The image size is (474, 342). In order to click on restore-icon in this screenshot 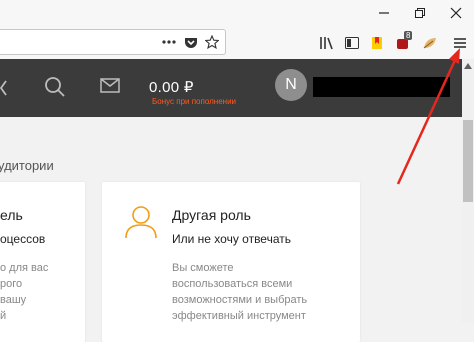, I will do `click(420, 13)`.